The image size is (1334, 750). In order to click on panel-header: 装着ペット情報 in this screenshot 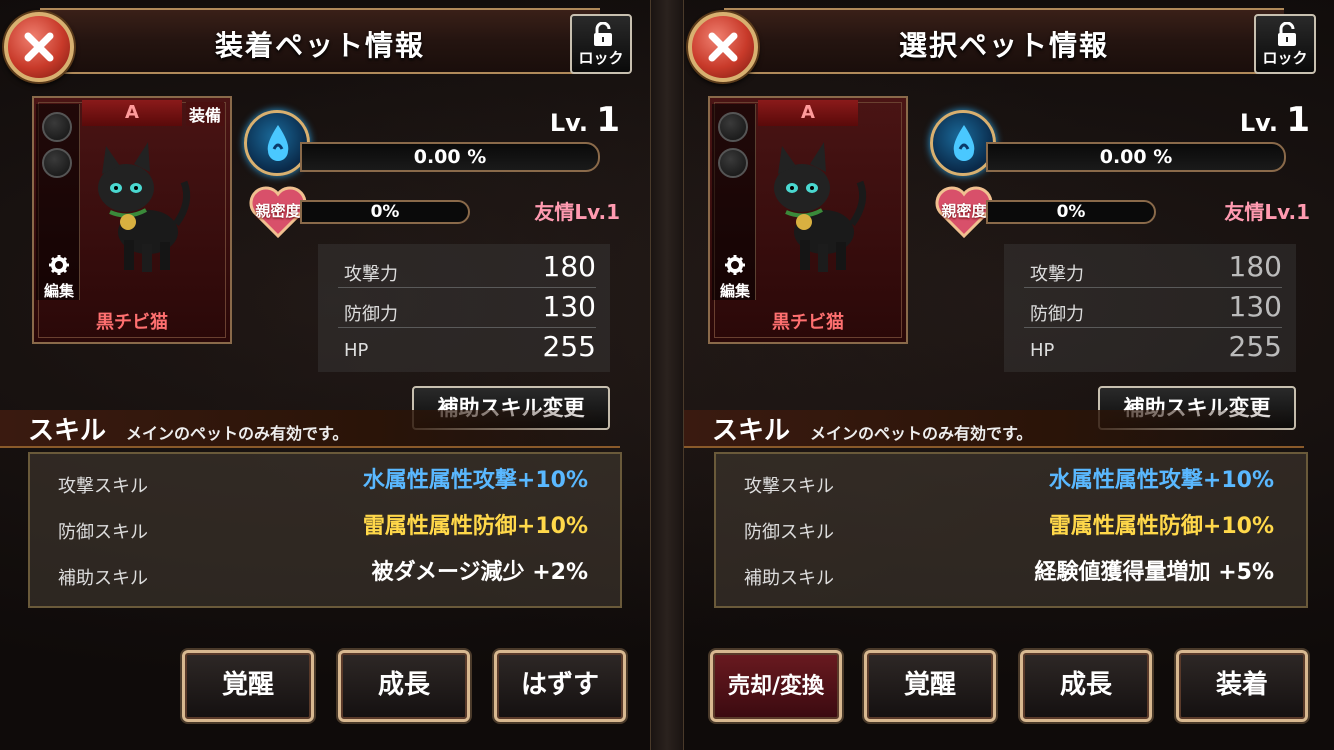, I will do `click(320, 41)`.